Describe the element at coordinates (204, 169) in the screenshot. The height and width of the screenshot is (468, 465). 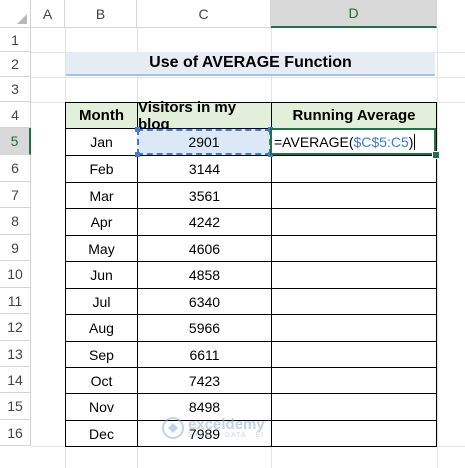
I see `cell-visitors: 3144` at that location.